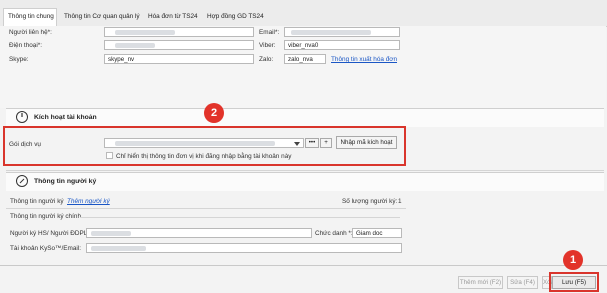  Describe the element at coordinates (400, 201) in the screenshot. I see `signer-count-value: 1` at that location.